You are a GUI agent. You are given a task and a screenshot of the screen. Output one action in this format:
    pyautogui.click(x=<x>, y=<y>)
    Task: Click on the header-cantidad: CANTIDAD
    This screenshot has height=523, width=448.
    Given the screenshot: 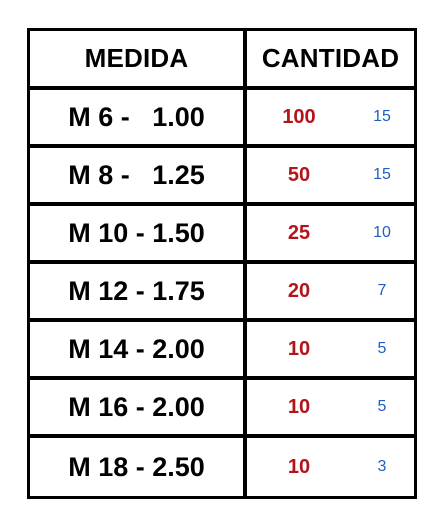 What is the action you would take?
    pyautogui.click(x=330, y=58)
    